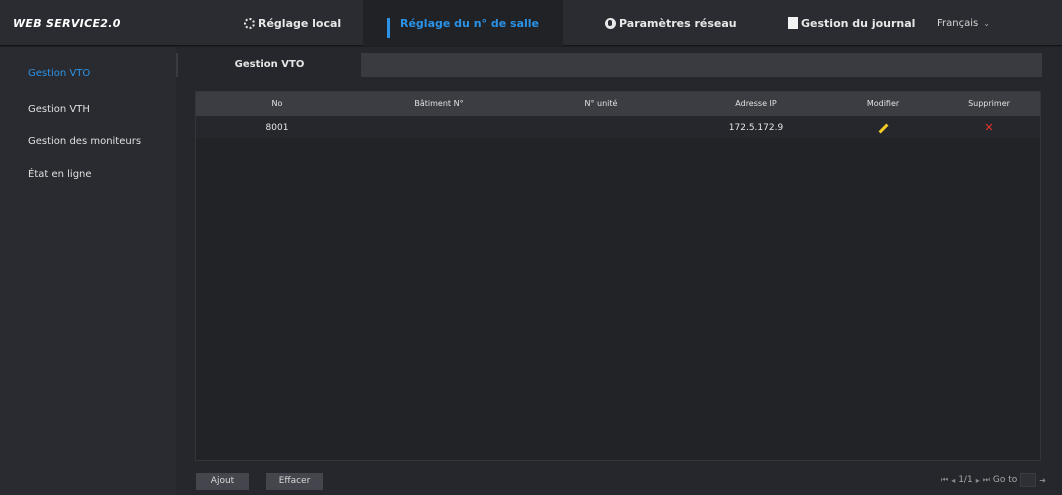 The height and width of the screenshot is (495, 1062). Describe the element at coordinates (1005, 480) in the screenshot. I see `goto-label: Go to` at that location.